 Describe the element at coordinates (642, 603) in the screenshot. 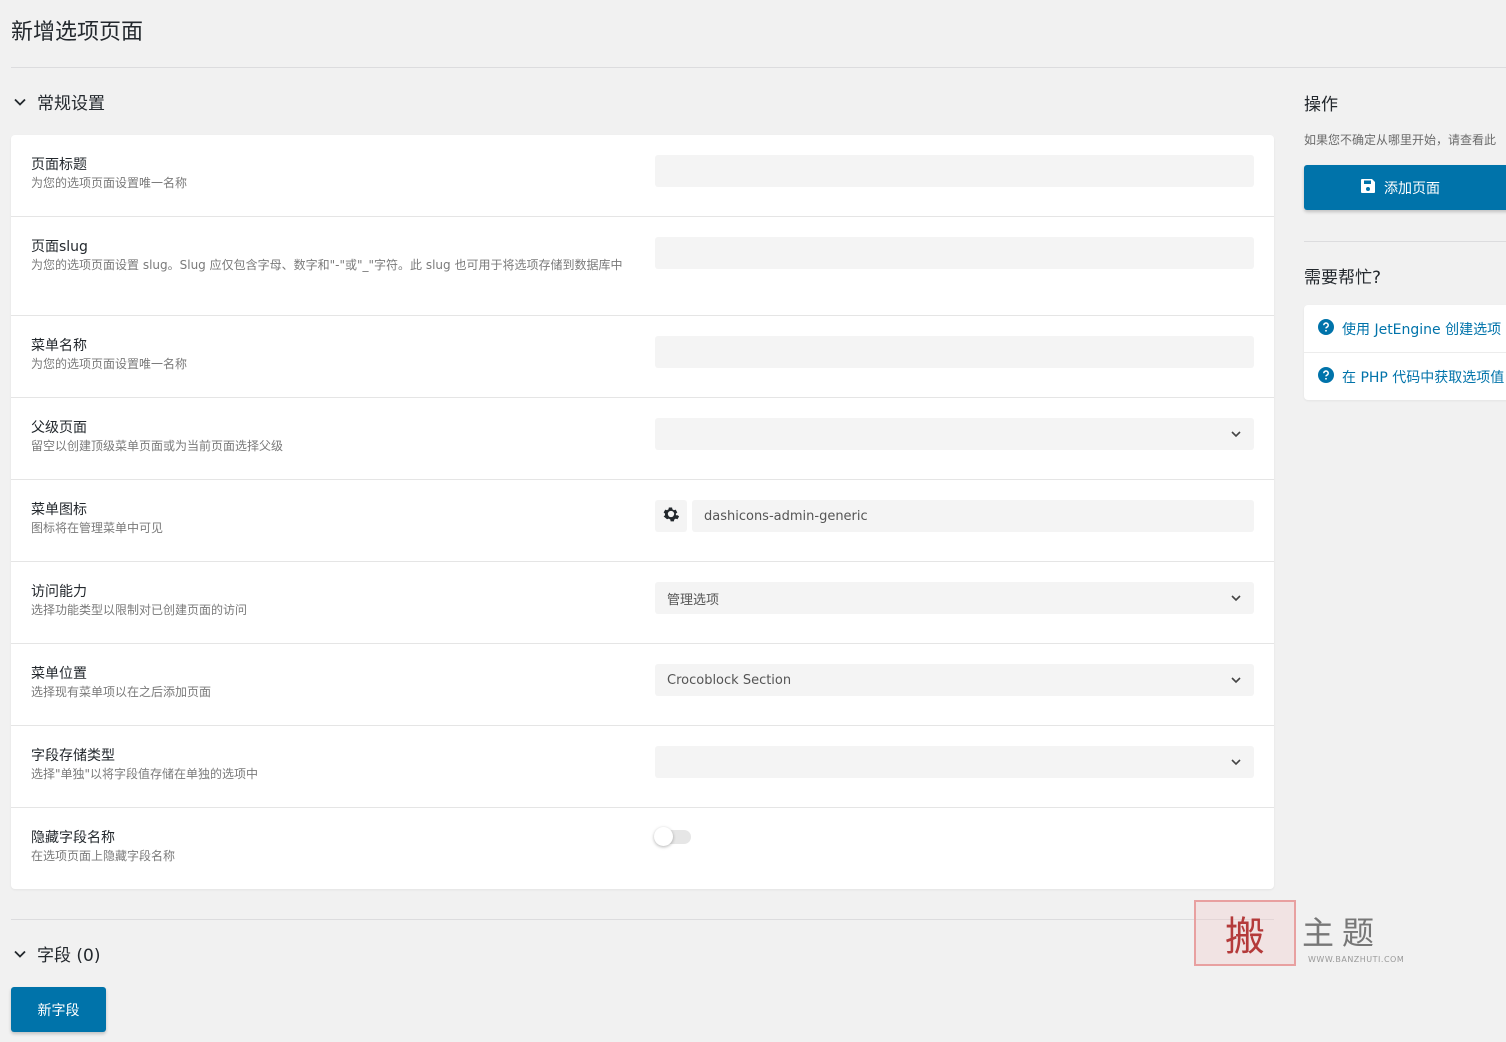

I see `setting-row-capability: 访问能力 选择功能类型以限制对已创建页面的访问 管理选项` at that location.